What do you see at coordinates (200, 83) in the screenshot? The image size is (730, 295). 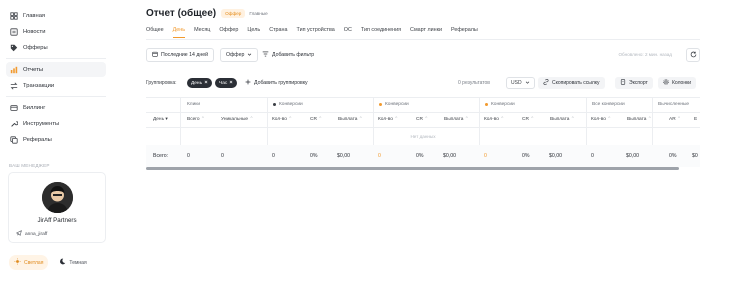 I see `grouping-chip-day: День` at bounding box center [200, 83].